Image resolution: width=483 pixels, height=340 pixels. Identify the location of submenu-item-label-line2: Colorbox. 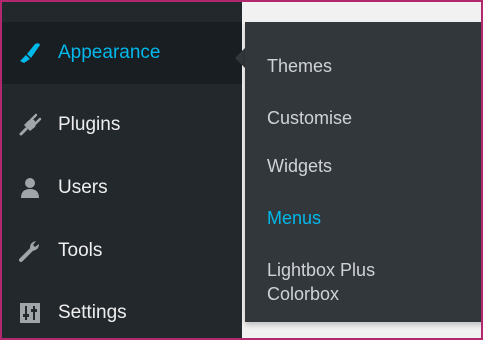
(303, 294).